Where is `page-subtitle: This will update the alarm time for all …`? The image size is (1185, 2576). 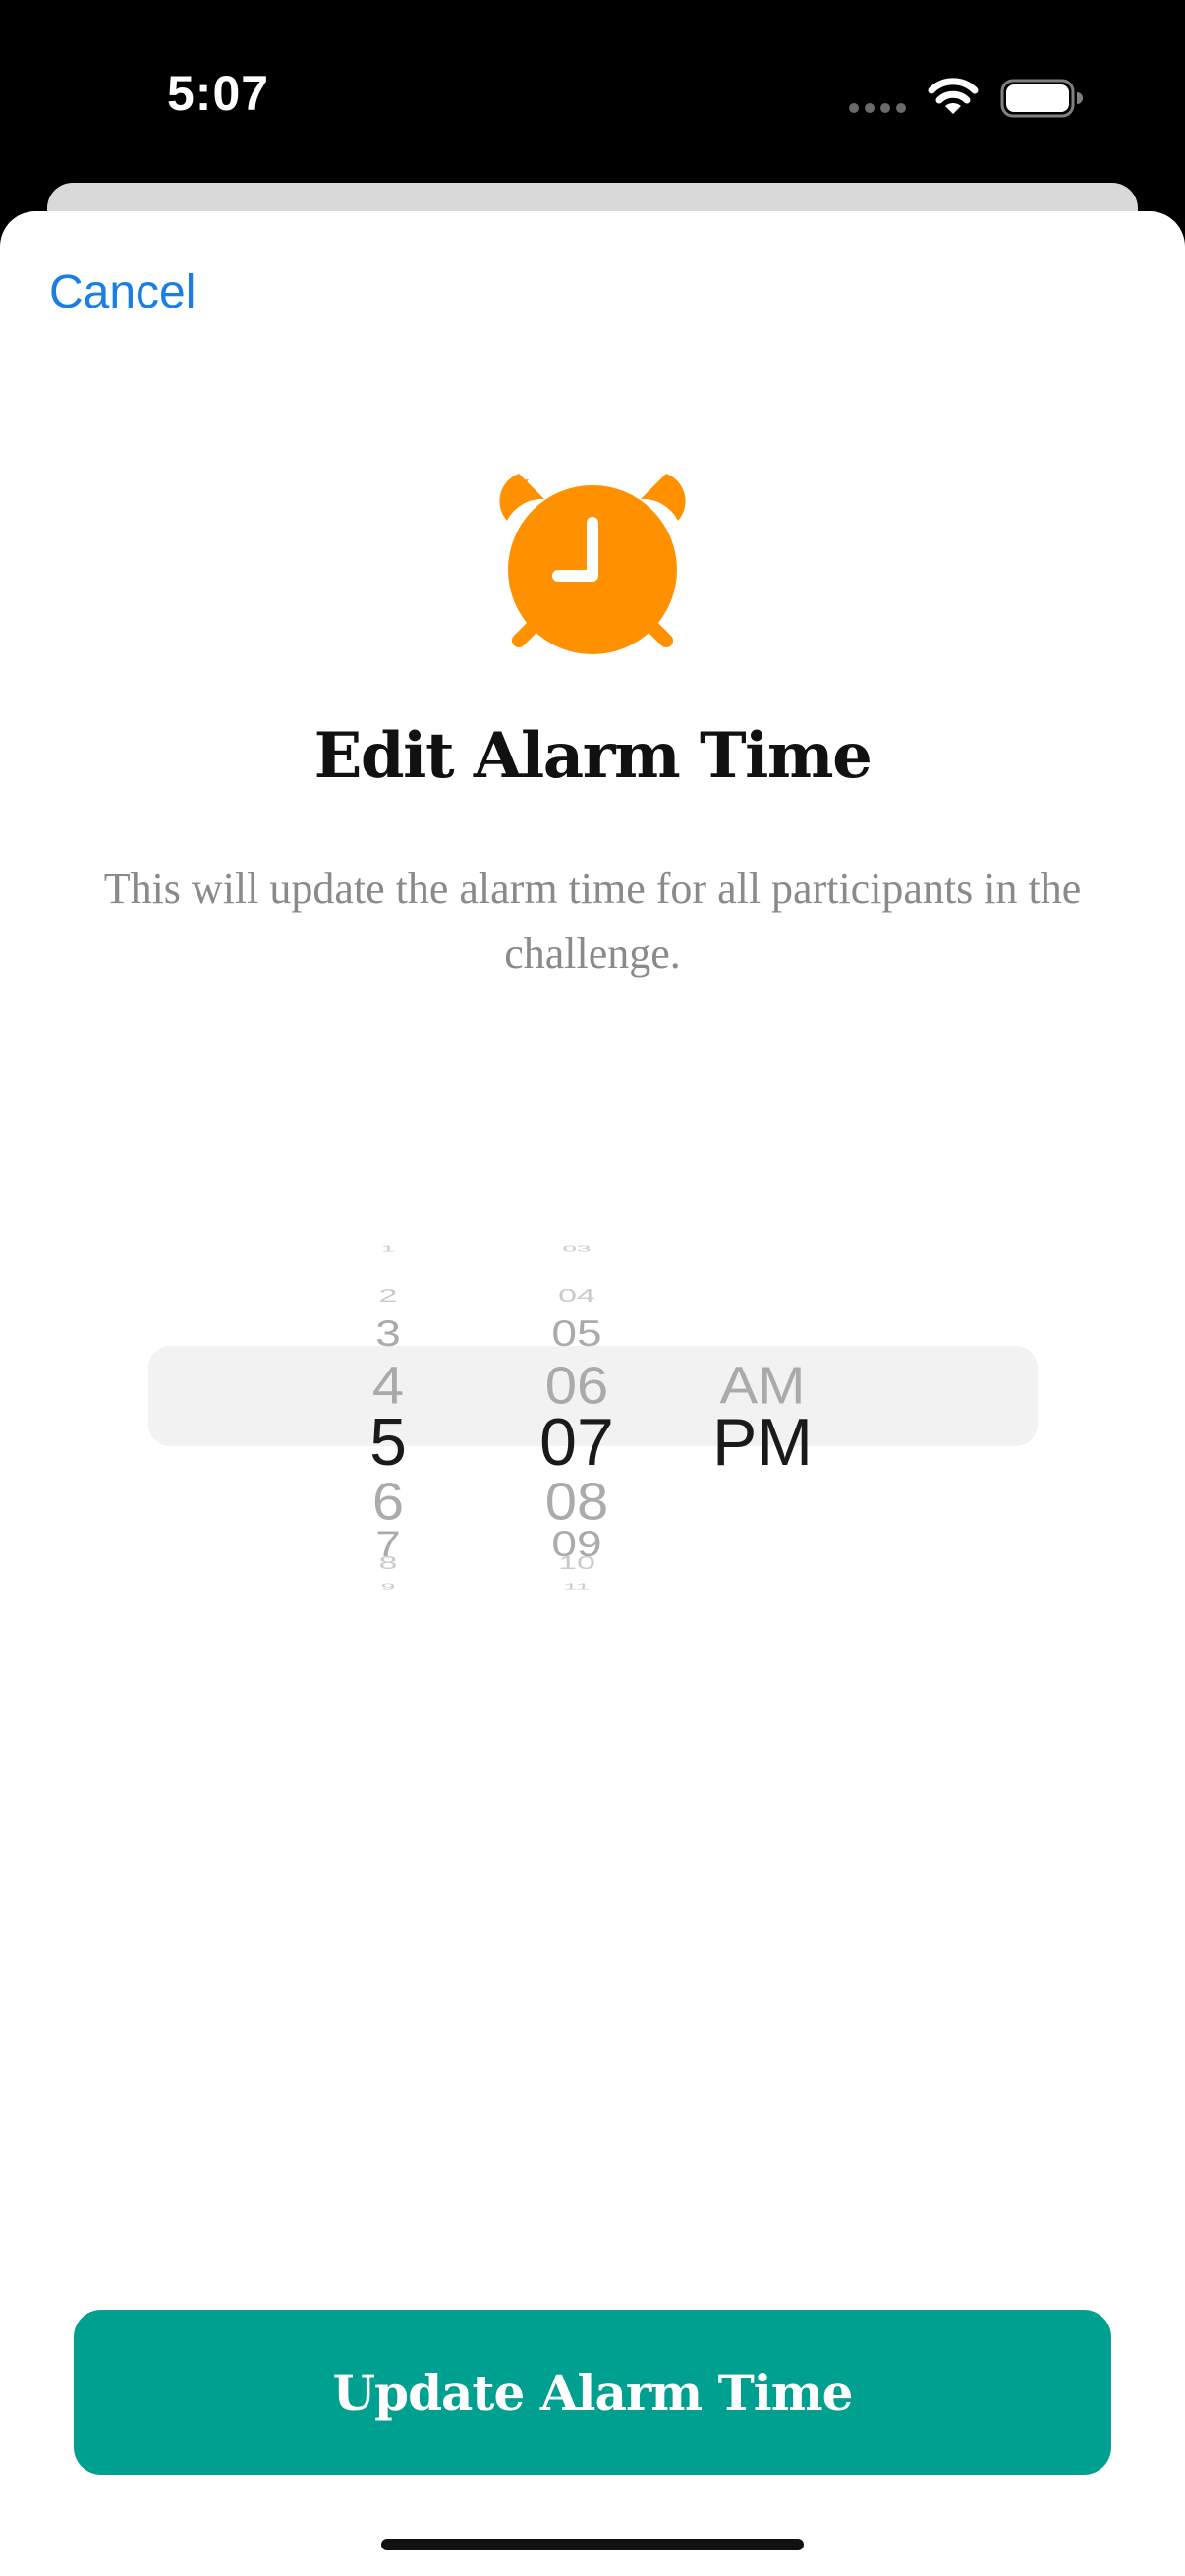 page-subtitle: This will update the alarm time for all … is located at coordinates (592, 921).